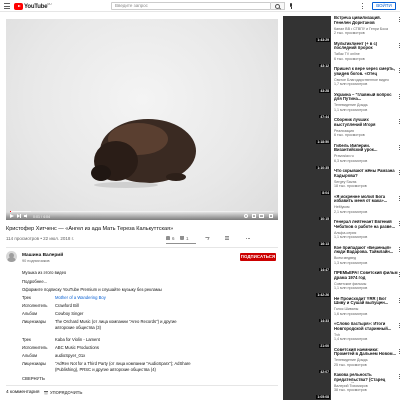 The height and width of the screenshot is (400, 400). Describe the element at coordinates (70, 355) in the screenshot. I see `meta-value: audioSpyer_01x` at that location.